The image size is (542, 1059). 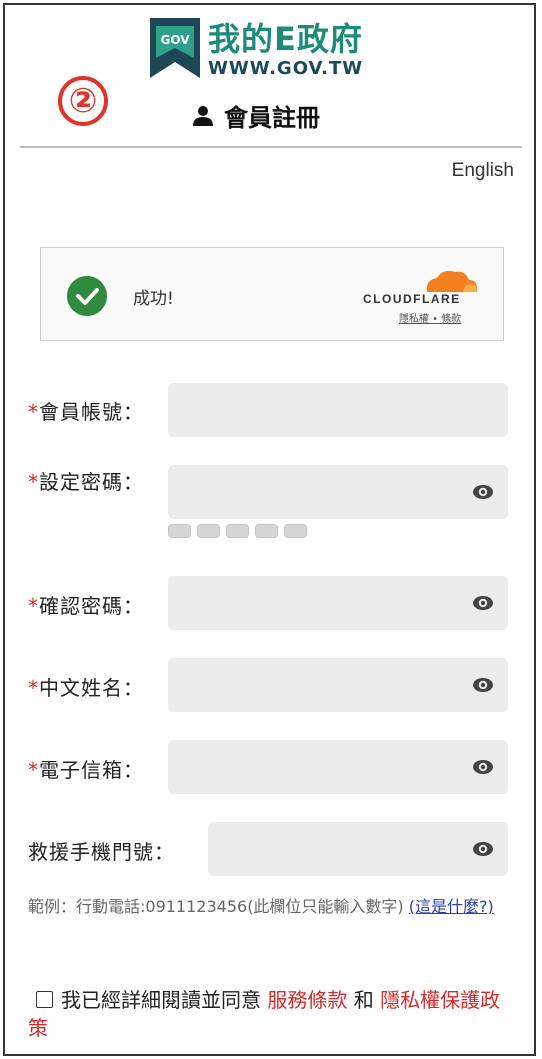 What do you see at coordinates (87, 296) in the screenshot?
I see `success-check-icon` at bounding box center [87, 296].